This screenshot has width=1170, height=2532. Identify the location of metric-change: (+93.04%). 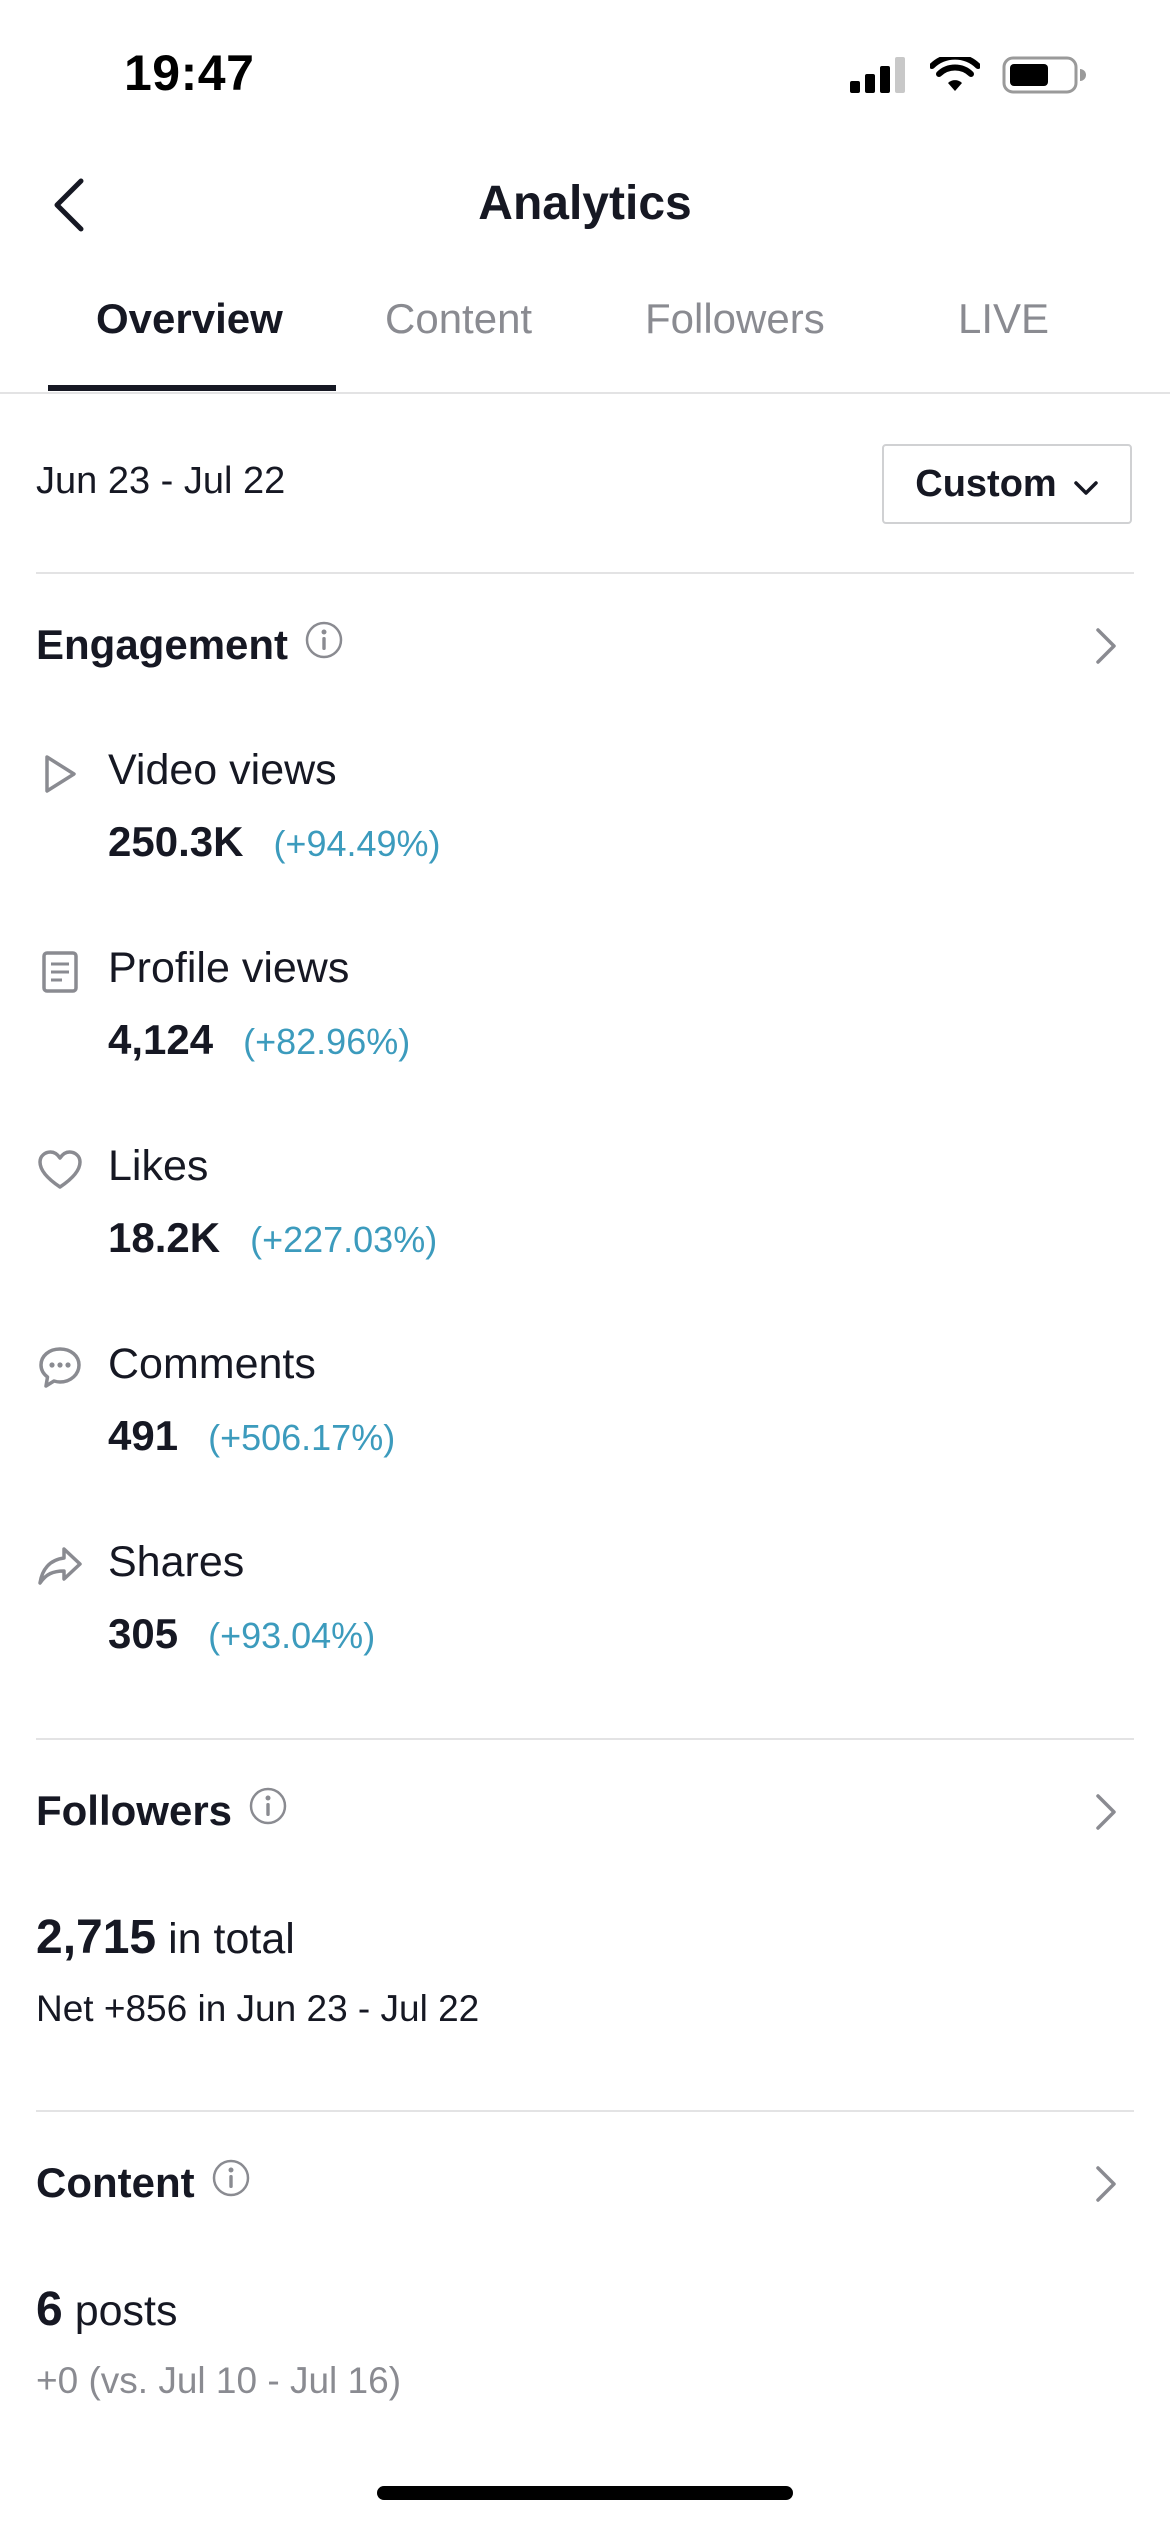
(292, 1635).